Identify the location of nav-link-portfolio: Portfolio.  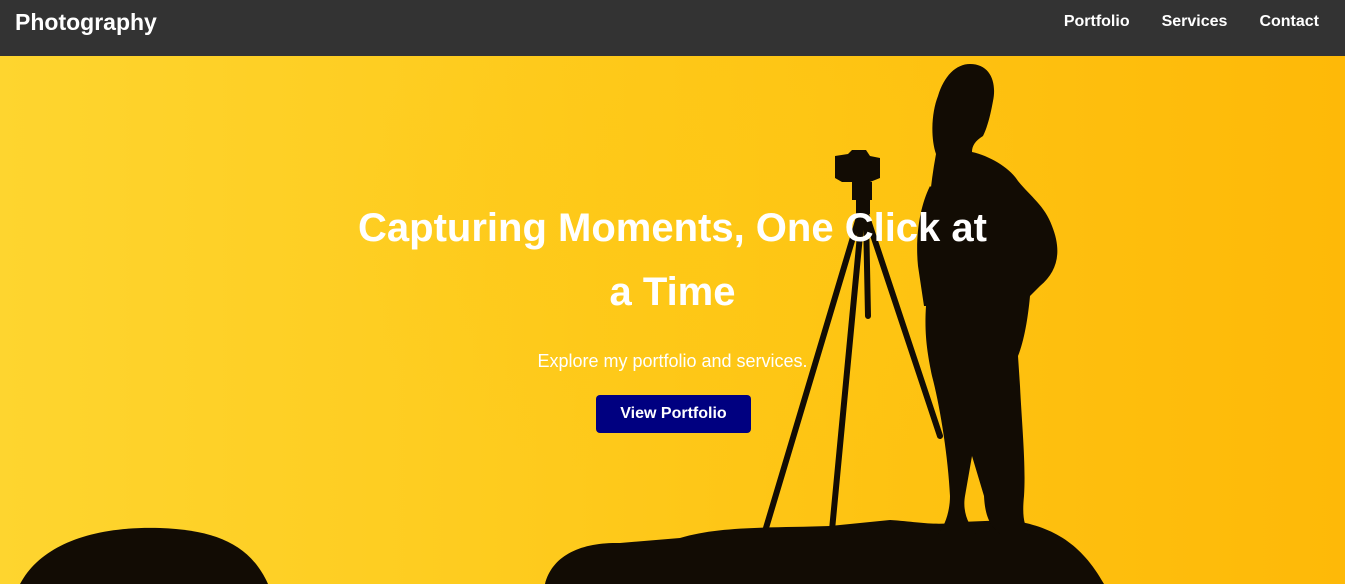
(1097, 22).